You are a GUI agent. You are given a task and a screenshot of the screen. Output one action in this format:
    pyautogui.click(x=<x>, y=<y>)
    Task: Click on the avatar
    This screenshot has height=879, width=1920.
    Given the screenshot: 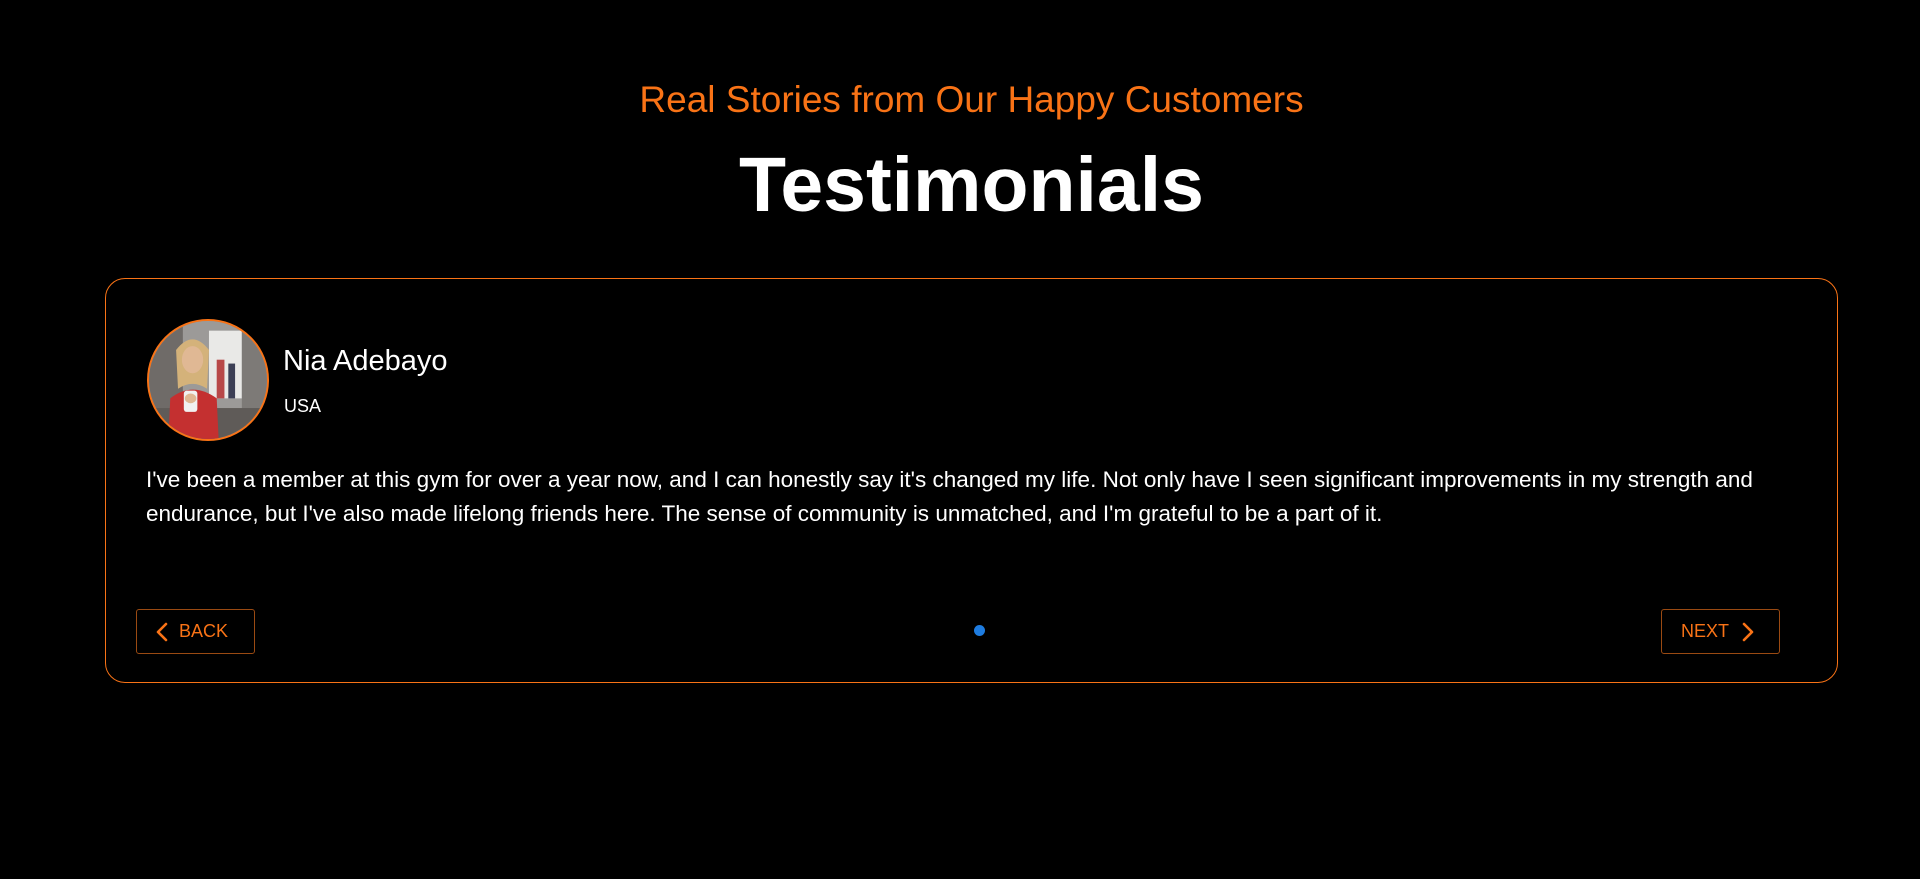 What is the action you would take?
    pyautogui.click(x=208, y=380)
    